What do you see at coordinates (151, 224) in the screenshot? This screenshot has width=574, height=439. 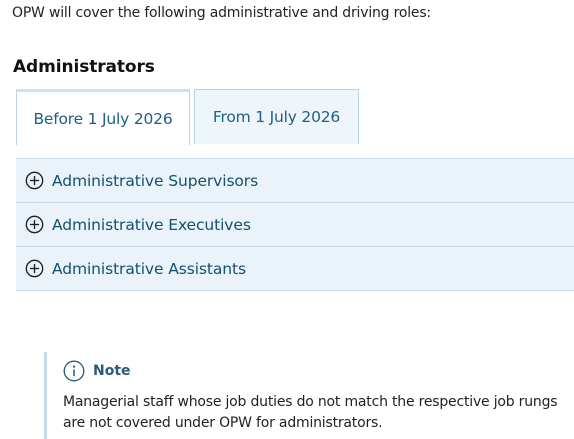 I see `accordion-label: Administrative Executives` at bounding box center [151, 224].